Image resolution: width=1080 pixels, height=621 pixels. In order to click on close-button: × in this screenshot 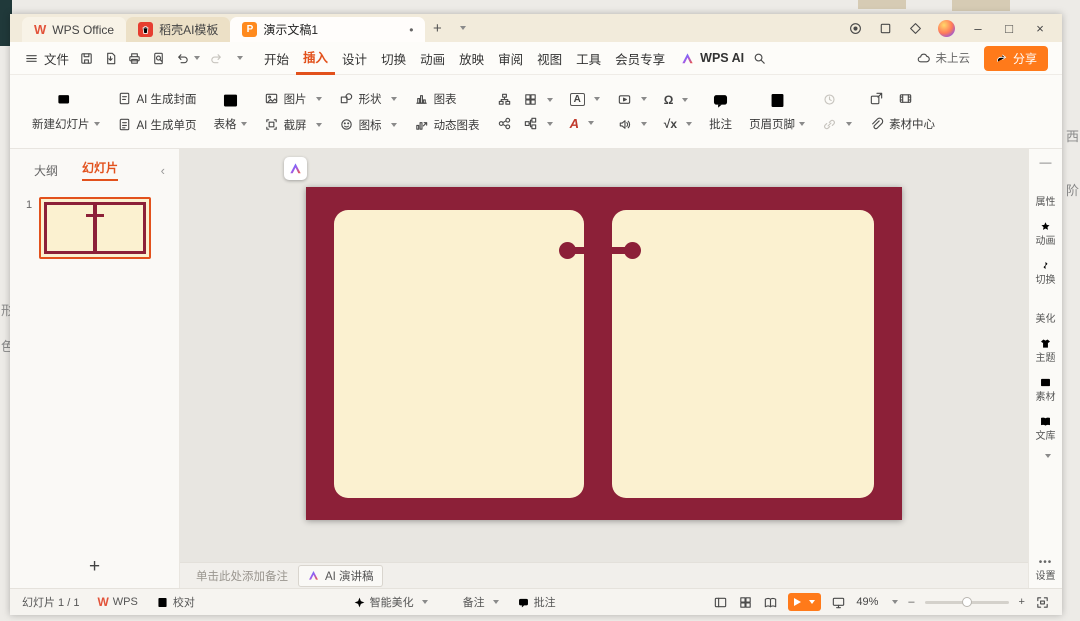, I will do `click(1040, 28)`.